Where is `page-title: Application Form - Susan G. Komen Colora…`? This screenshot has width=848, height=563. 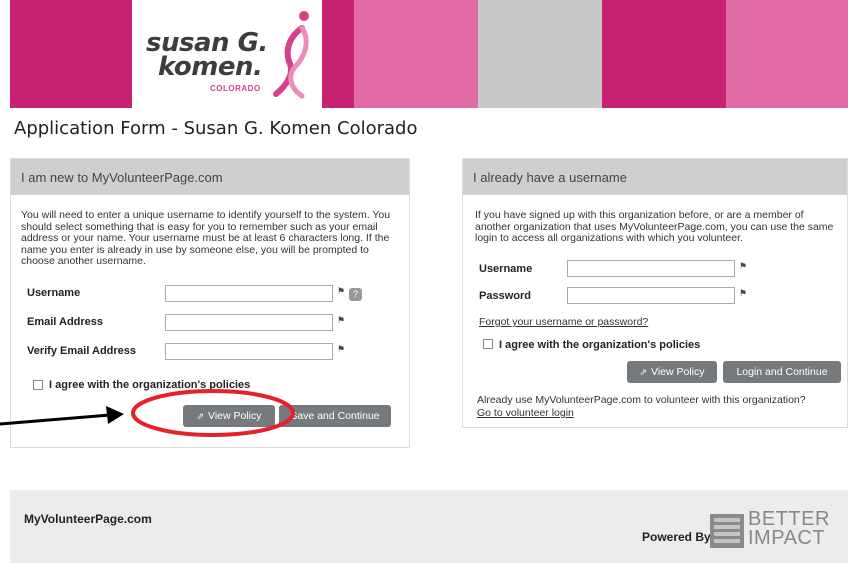 page-title: Application Form - Susan G. Komen Colora… is located at coordinates (216, 128).